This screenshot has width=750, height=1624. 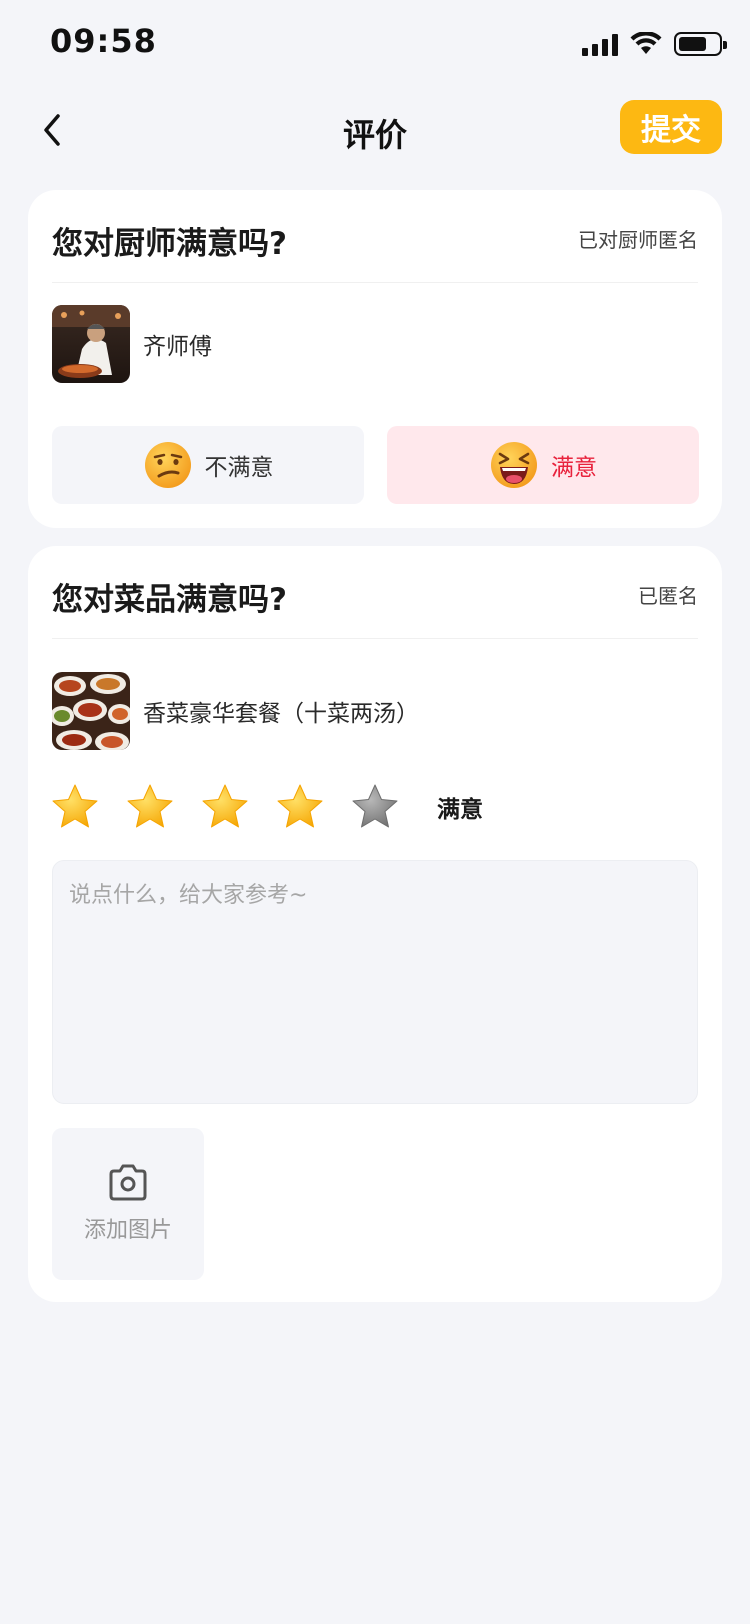 What do you see at coordinates (127, 1230) in the screenshot?
I see `add-image-label: 添加图片` at bounding box center [127, 1230].